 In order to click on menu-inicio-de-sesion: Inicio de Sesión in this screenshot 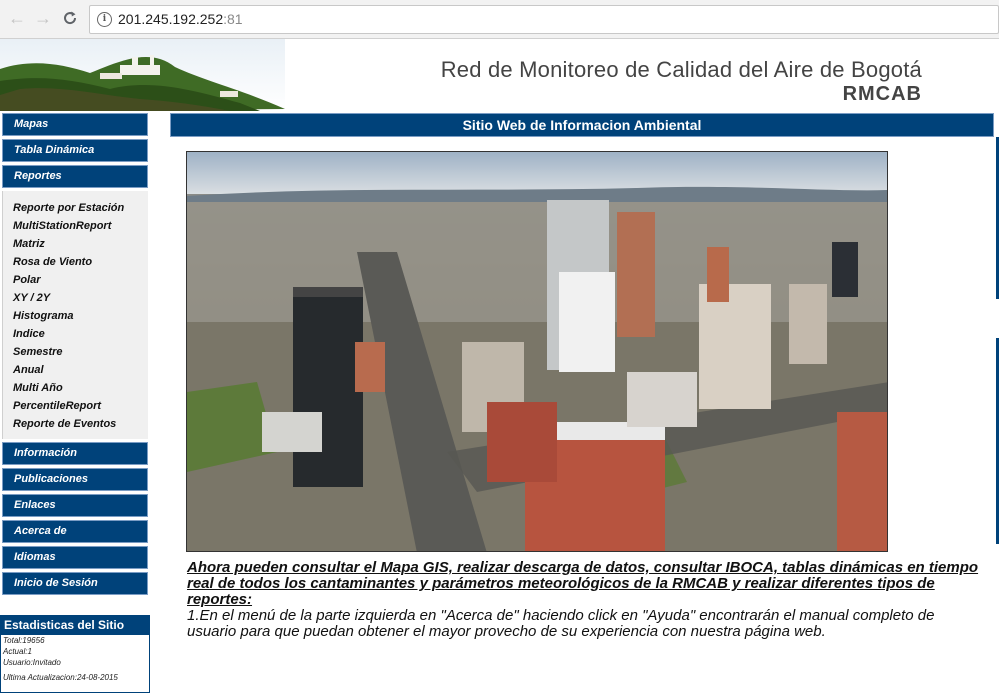, I will do `click(75, 583)`.